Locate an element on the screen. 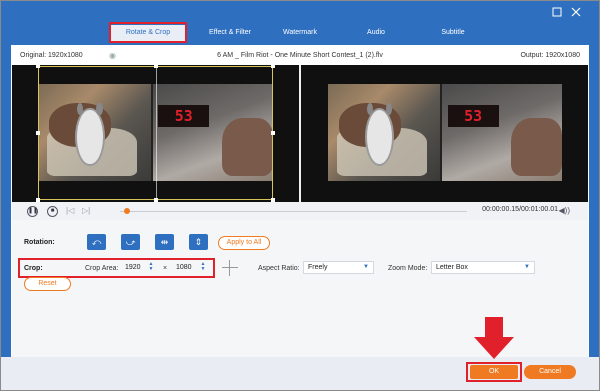  rotate-left-icon: ⤺ is located at coordinates (96, 242).